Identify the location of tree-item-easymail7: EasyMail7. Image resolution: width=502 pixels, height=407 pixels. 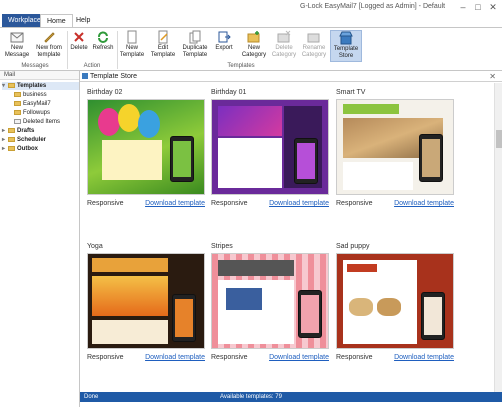
(32, 104).